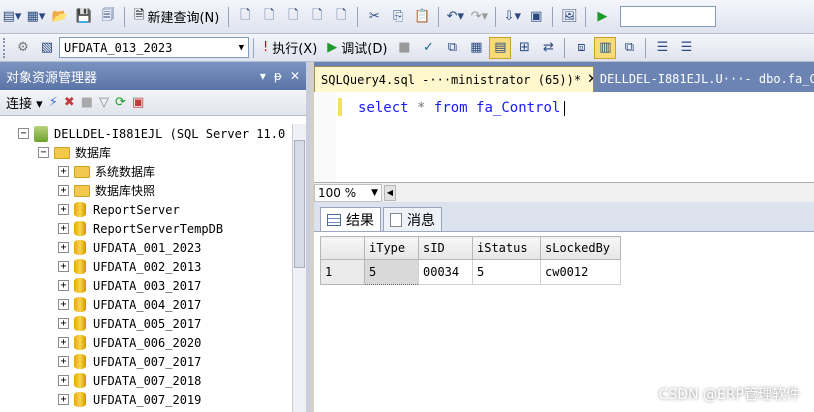 This screenshot has width=814, height=412. I want to click on zoom-combo: 100 % ▼, so click(348, 192).